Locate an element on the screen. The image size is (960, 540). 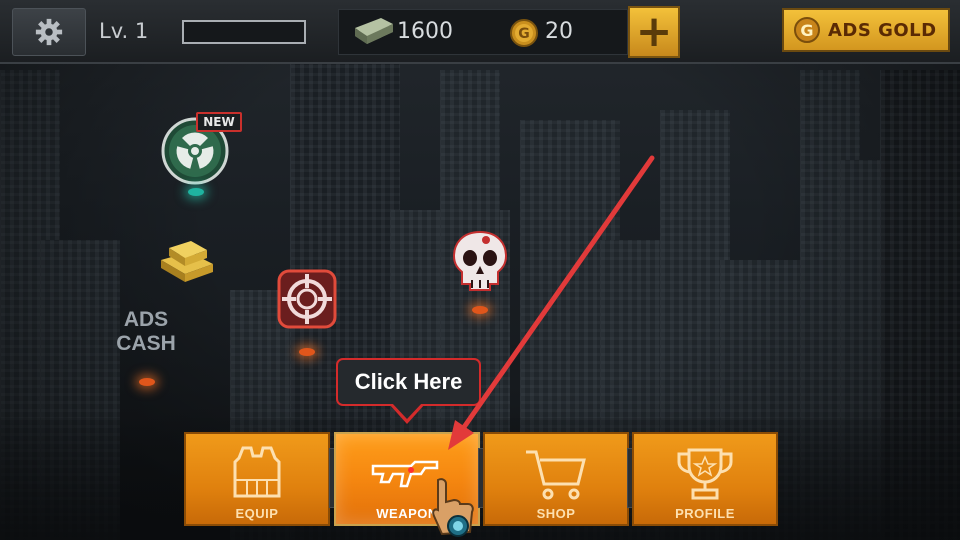
currency-panel: 1600 G 20 is located at coordinates (483, 32).